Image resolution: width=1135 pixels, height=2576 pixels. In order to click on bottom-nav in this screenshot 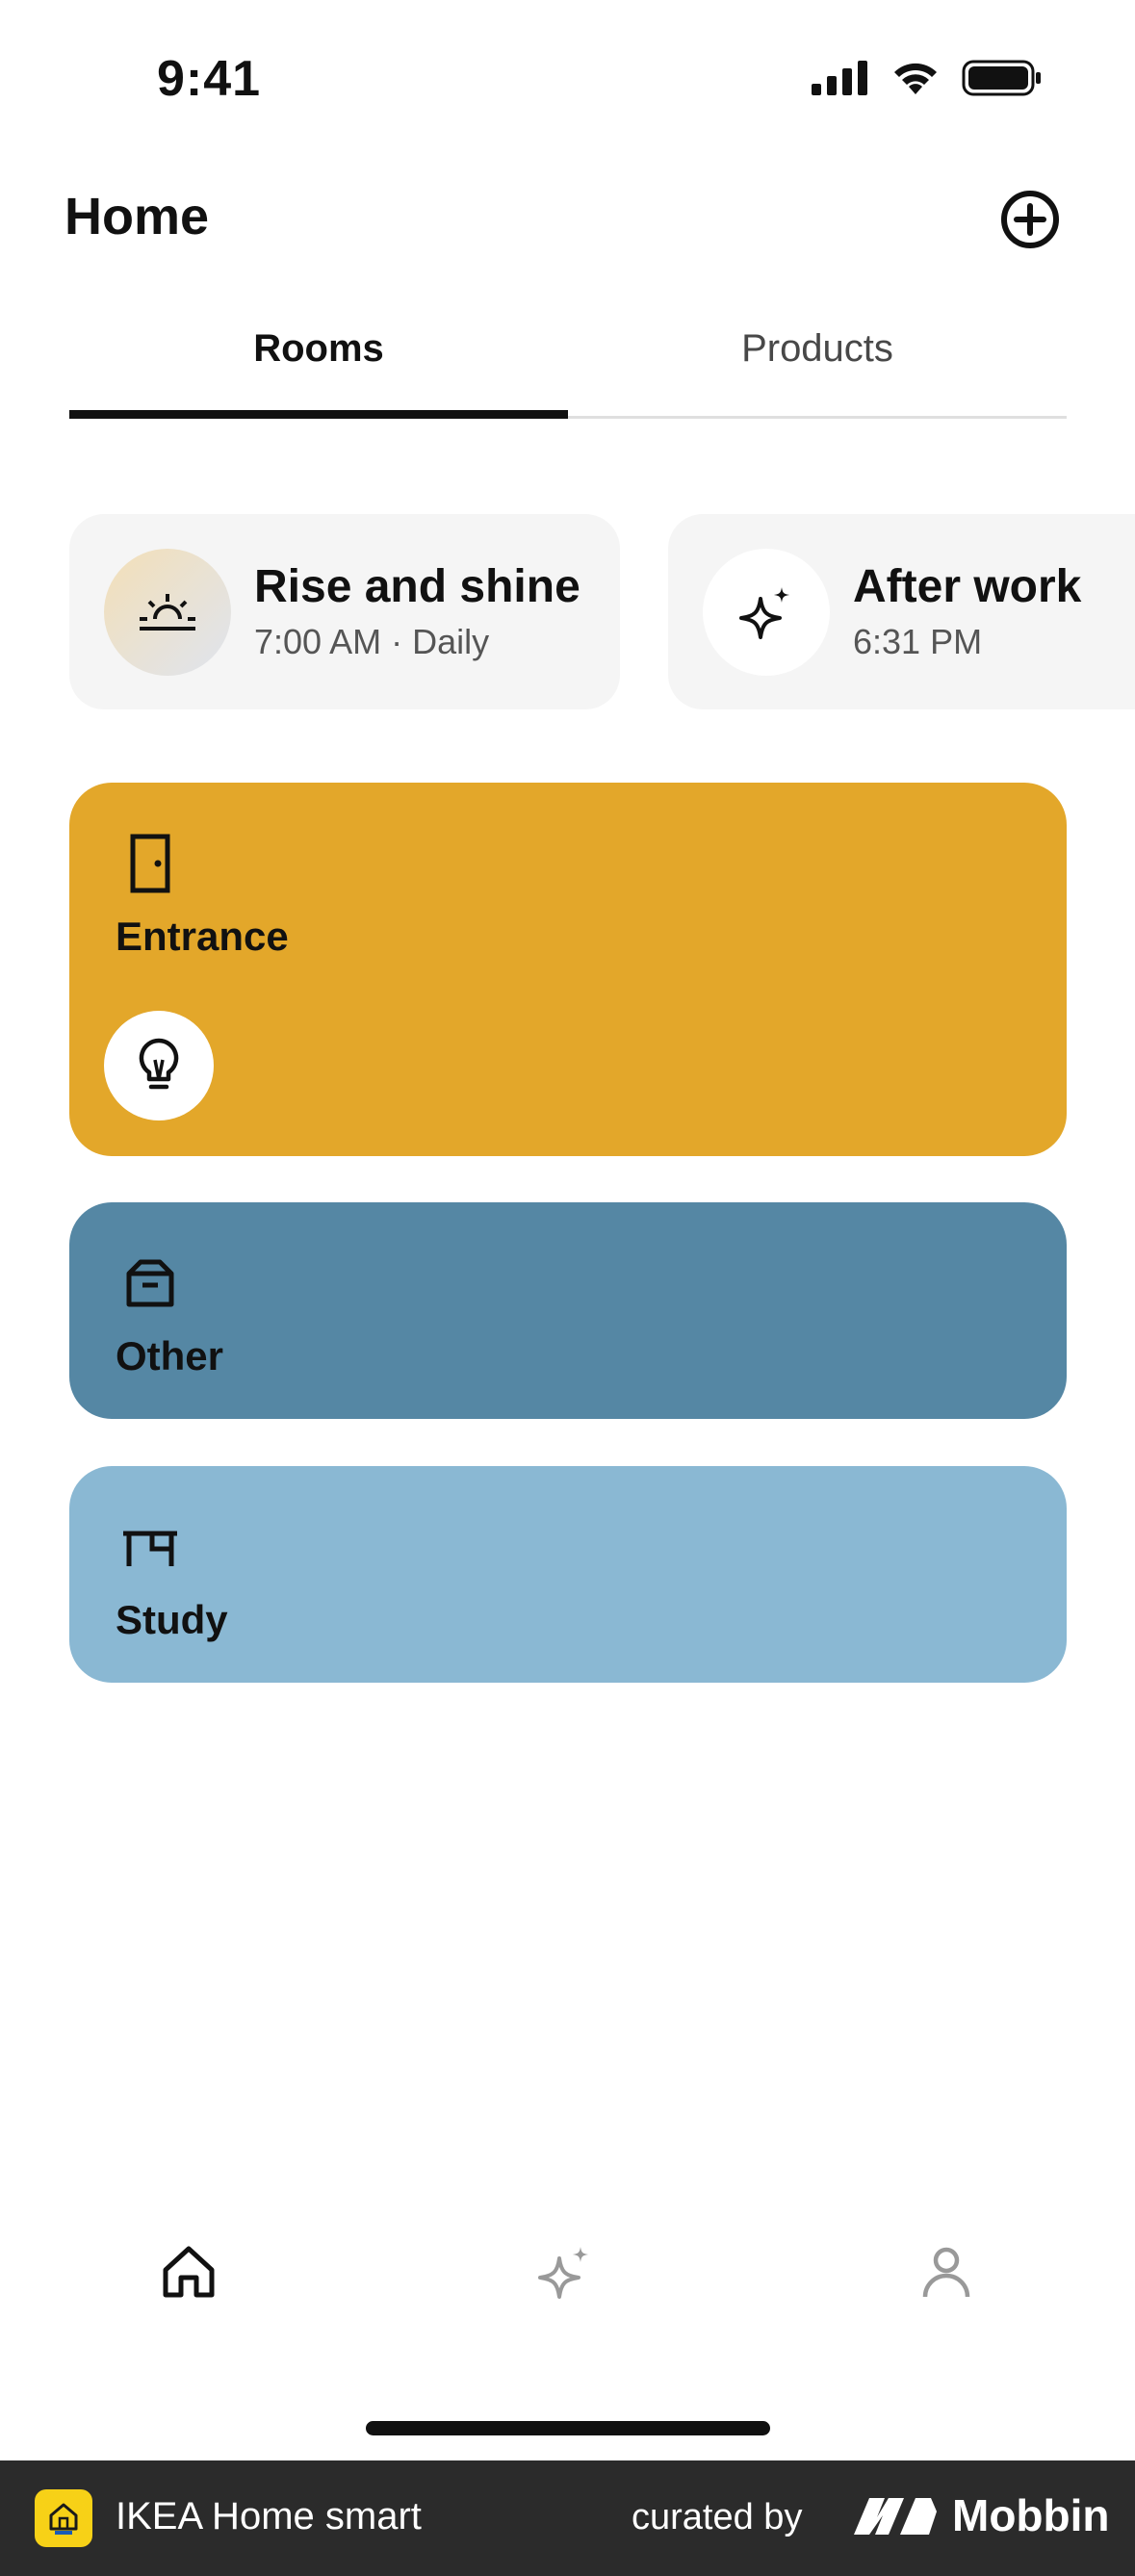, I will do `click(567, 2282)`.